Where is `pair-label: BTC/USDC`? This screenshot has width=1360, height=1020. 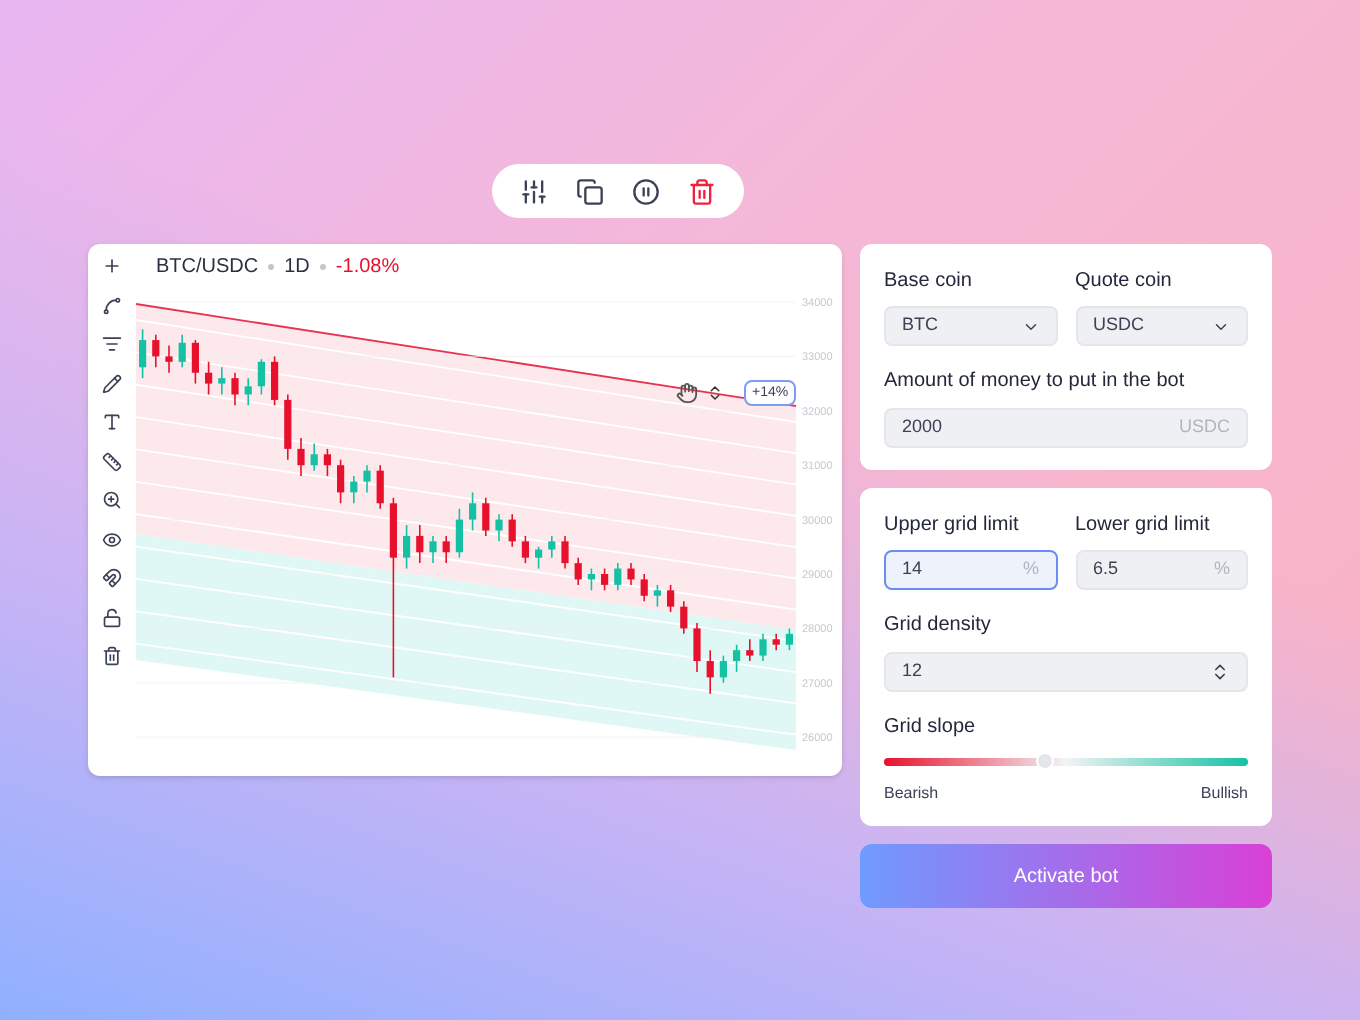
pair-label: BTC/USDC is located at coordinates (207, 268).